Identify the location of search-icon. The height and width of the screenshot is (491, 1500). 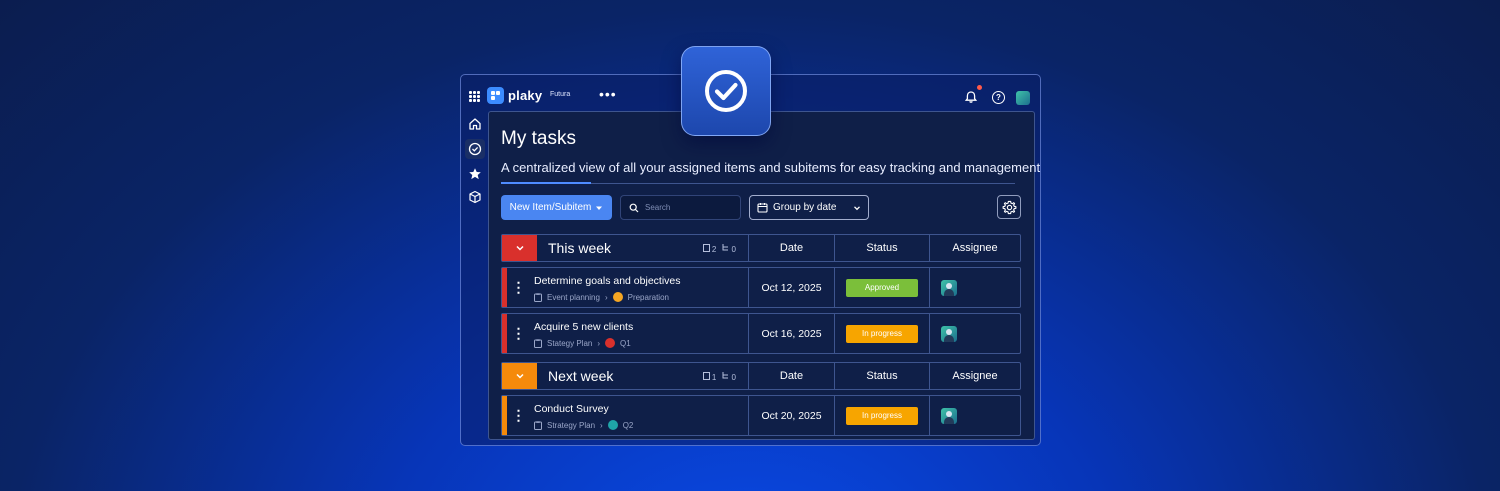
(634, 207).